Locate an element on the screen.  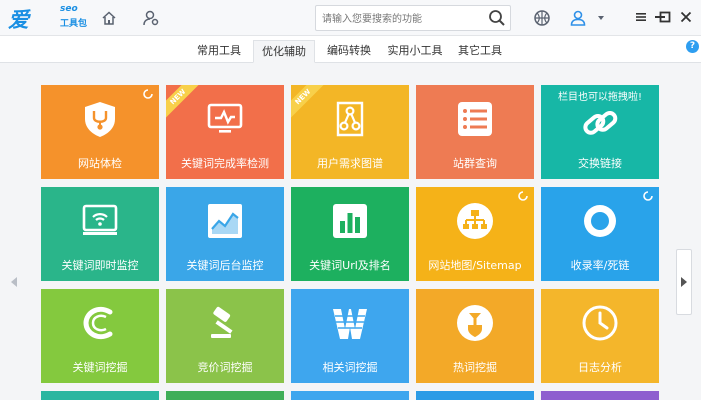
tile-site-cluster-query: 站群查询 is located at coordinates (475, 132).